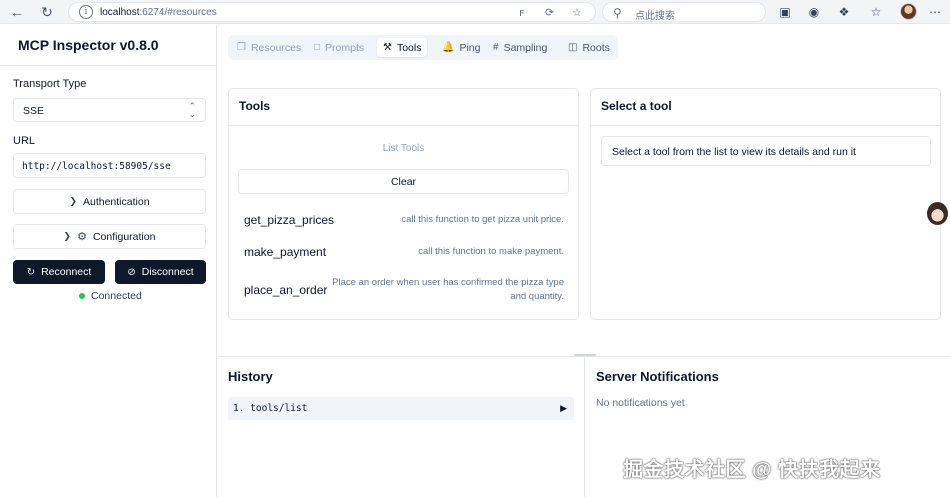 This screenshot has width=950, height=497. What do you see at coordinates (549, 13) in the screenshot?
I see `translate-icon: ⟳` at bounding box center [549, 13].